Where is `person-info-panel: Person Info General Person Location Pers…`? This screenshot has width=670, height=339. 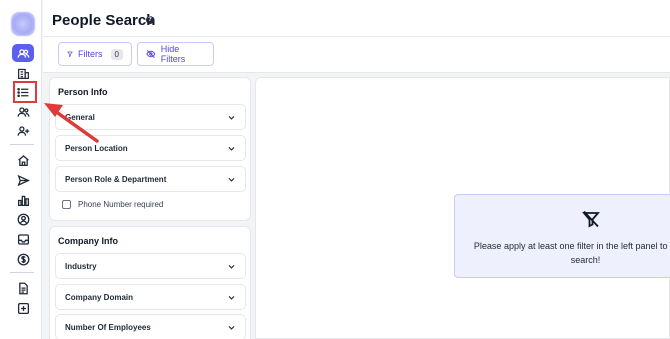
person-info-panel: Person Info General Person Location Pers… is located at coordinates (150, 149).